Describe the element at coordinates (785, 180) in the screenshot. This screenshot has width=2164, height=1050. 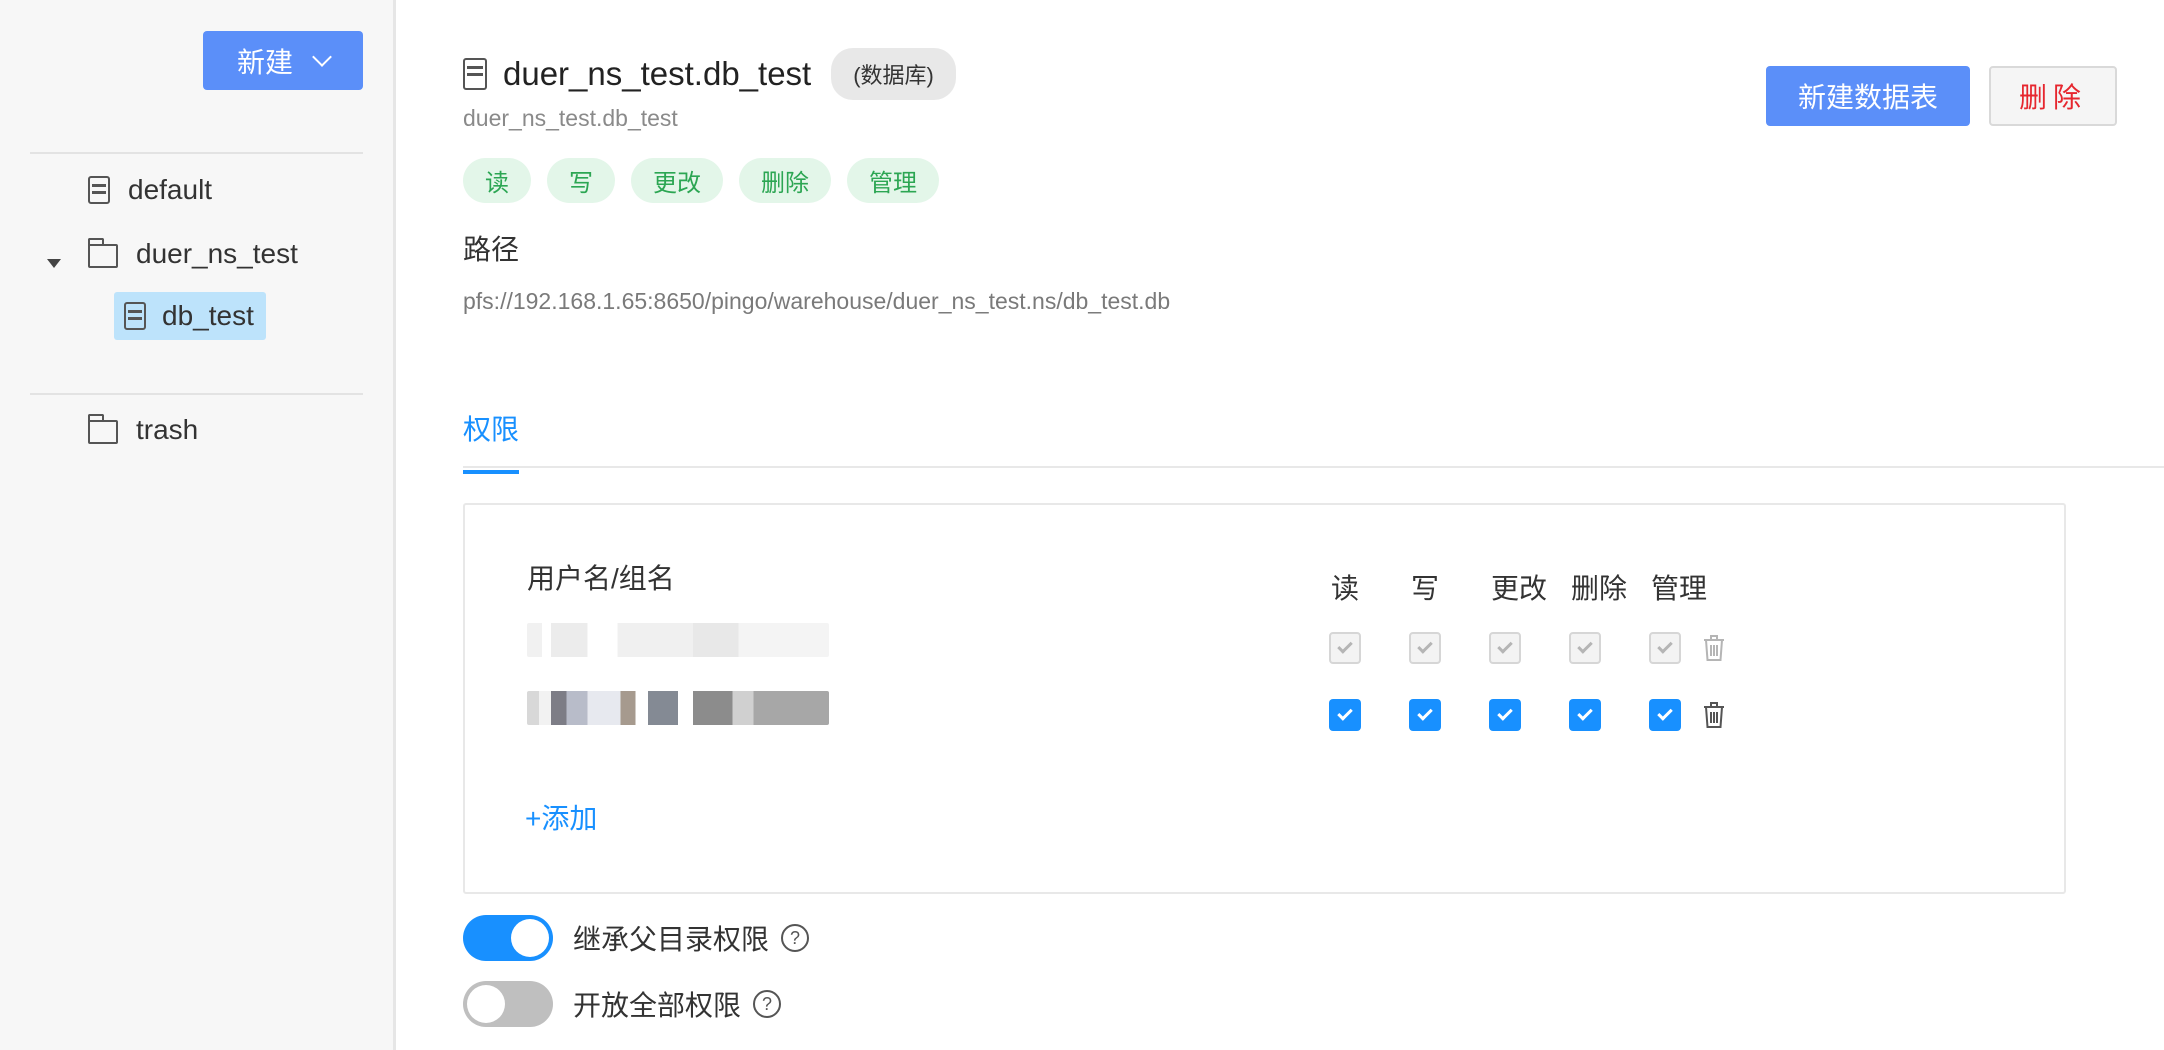
I see `permission-tag-delete: 删除` at that location.